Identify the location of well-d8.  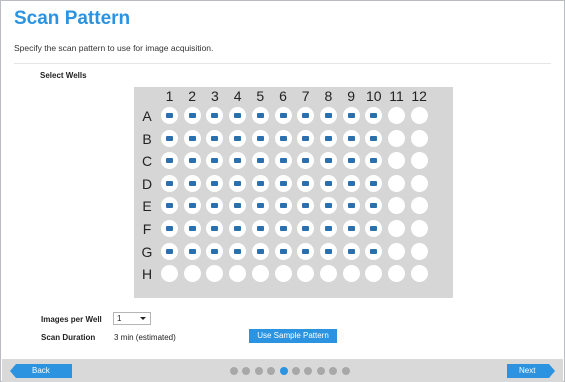
(328, 183).